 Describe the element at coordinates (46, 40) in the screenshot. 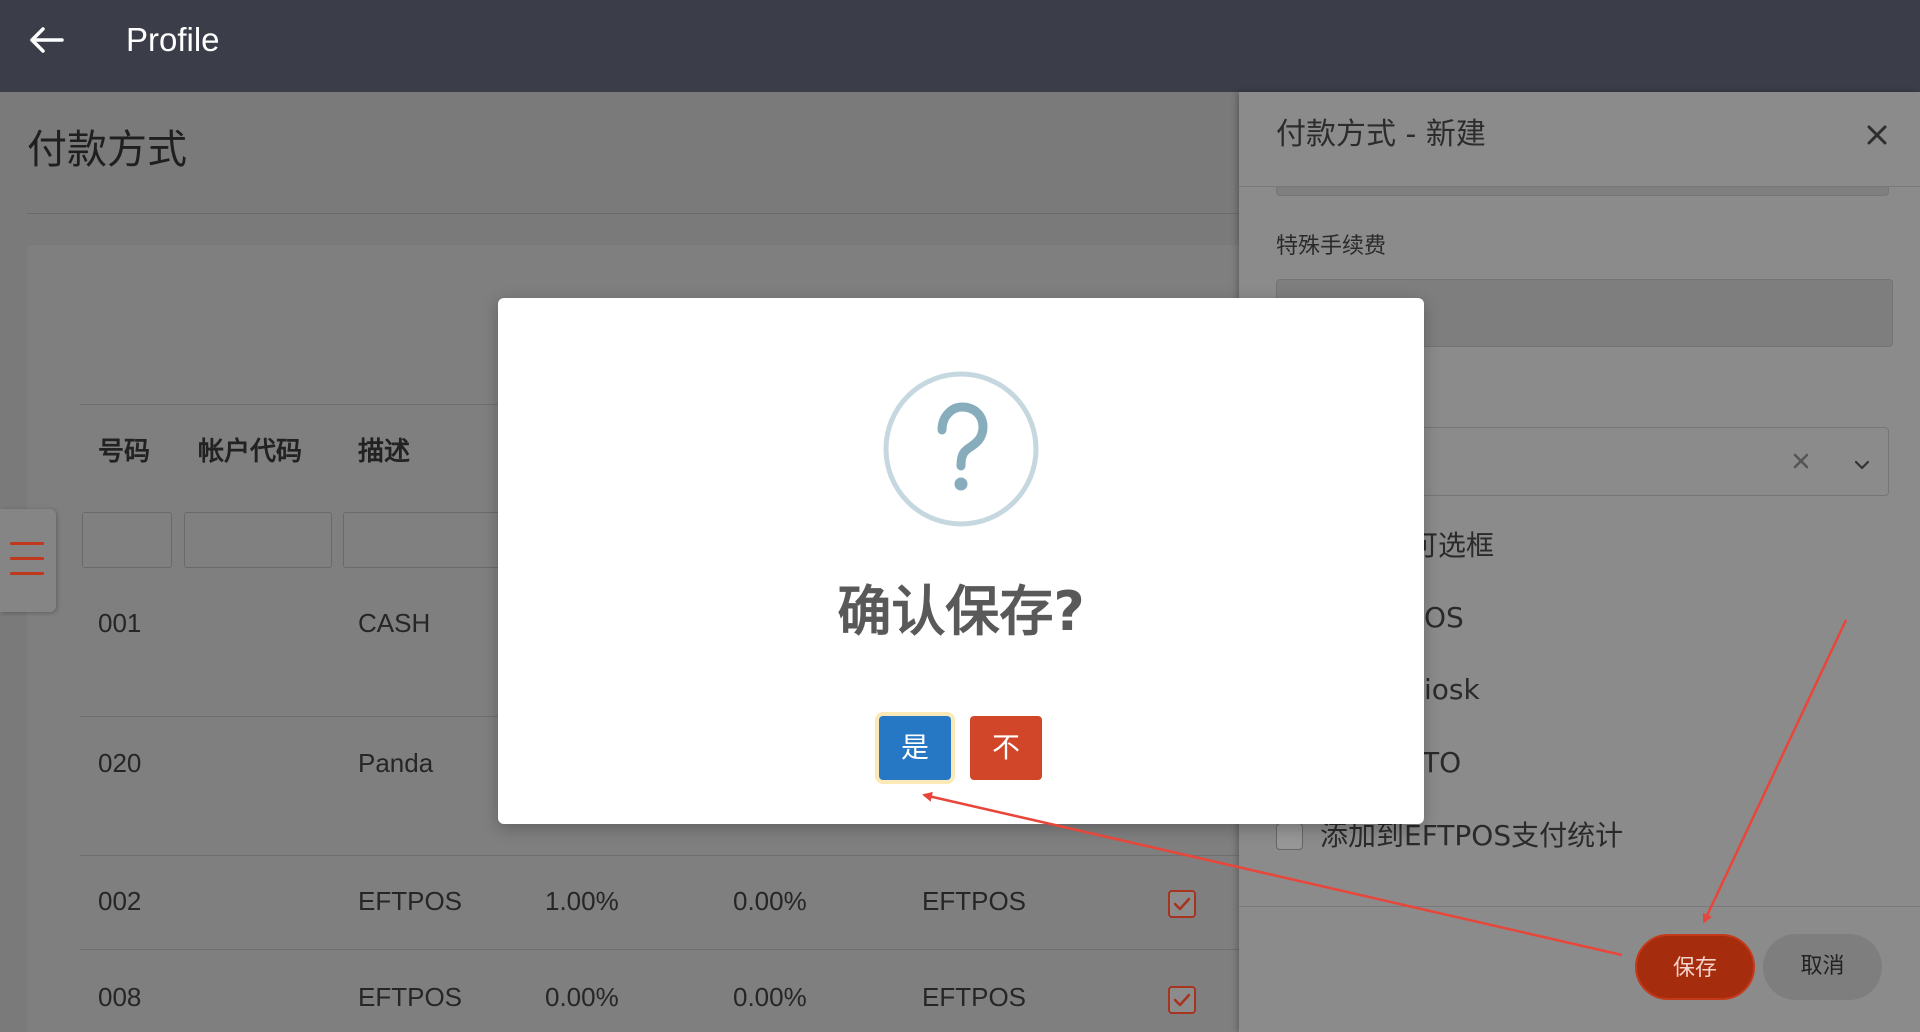

I see `back-arrow-icon` at that location.